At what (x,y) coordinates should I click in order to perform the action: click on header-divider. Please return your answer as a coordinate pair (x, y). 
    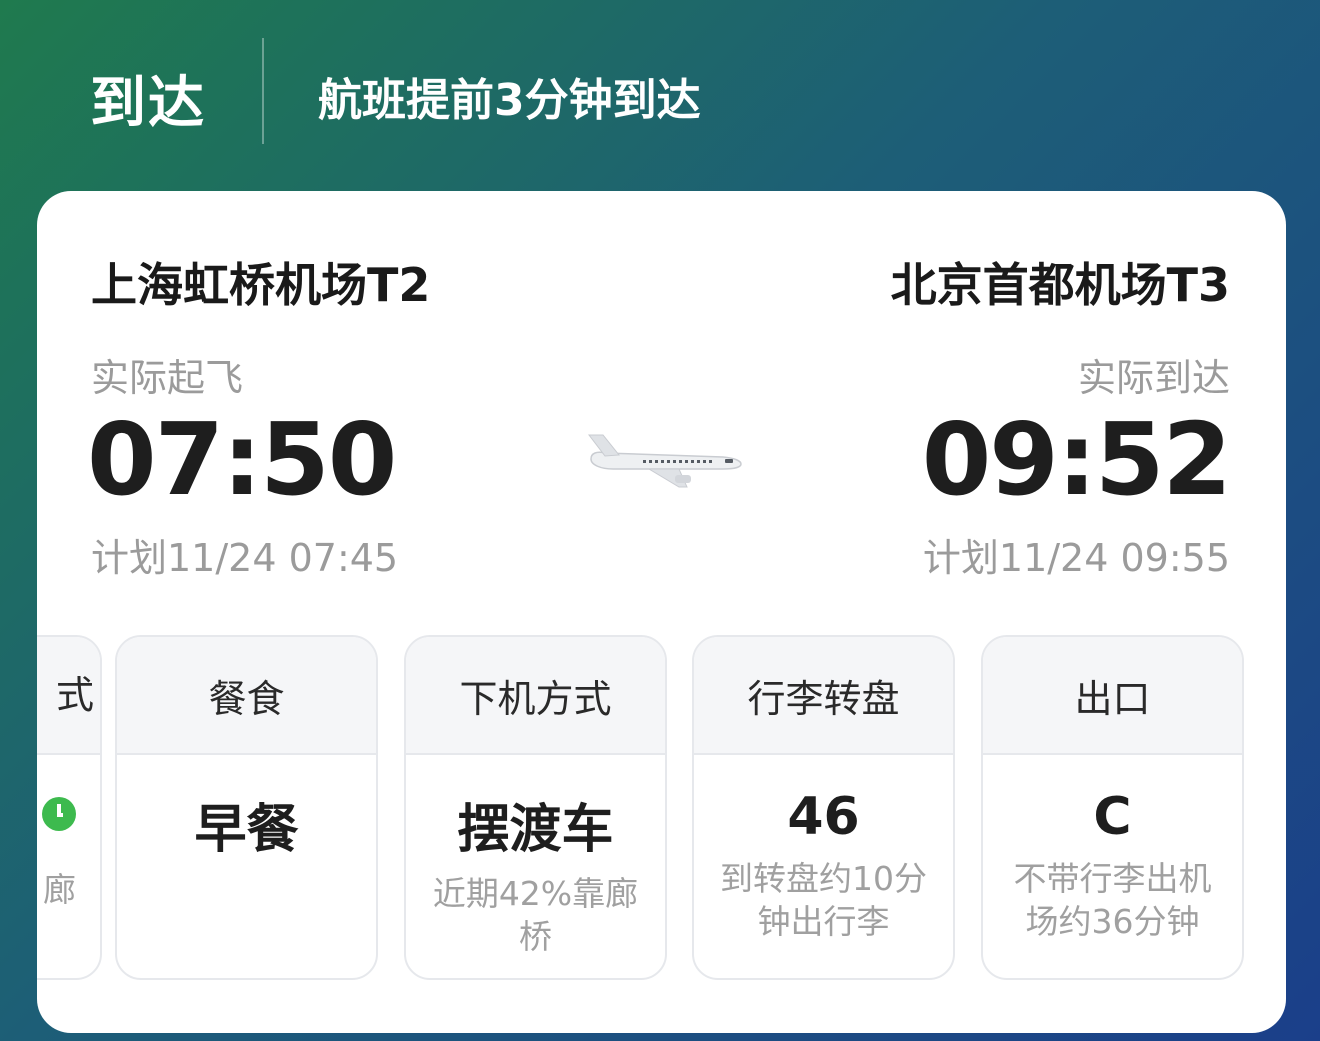
    Looking at the image, I should click on (263, 91).